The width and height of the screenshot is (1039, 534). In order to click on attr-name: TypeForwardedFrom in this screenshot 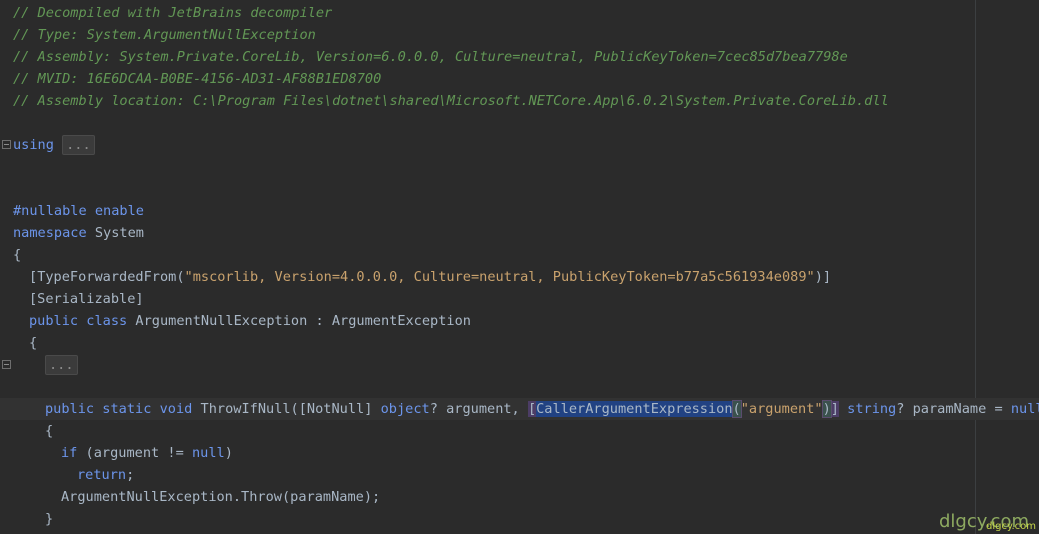, I will do `click(107, 277)`.